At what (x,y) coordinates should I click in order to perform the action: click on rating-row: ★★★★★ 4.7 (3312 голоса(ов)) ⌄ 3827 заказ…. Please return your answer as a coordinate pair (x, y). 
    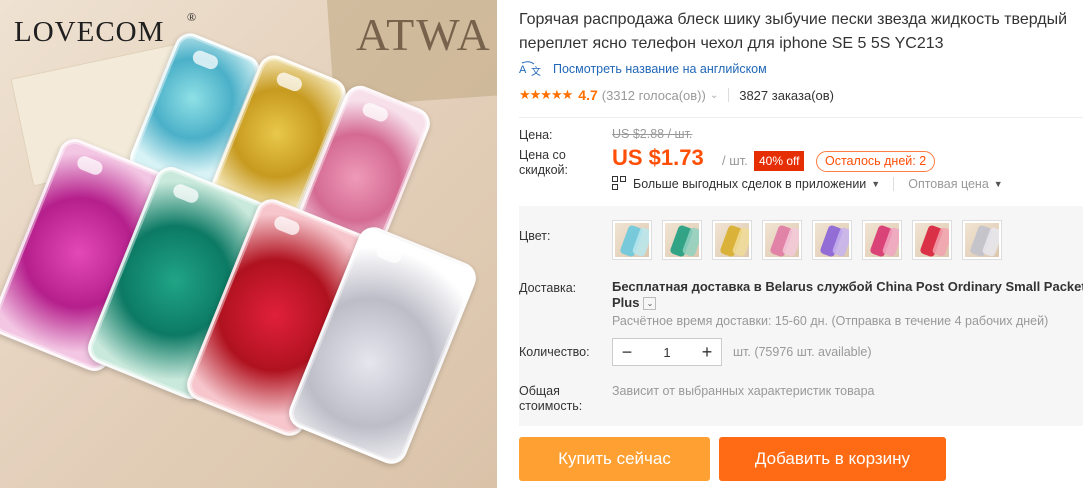
    Looking at the image, I should click on (676, 95).